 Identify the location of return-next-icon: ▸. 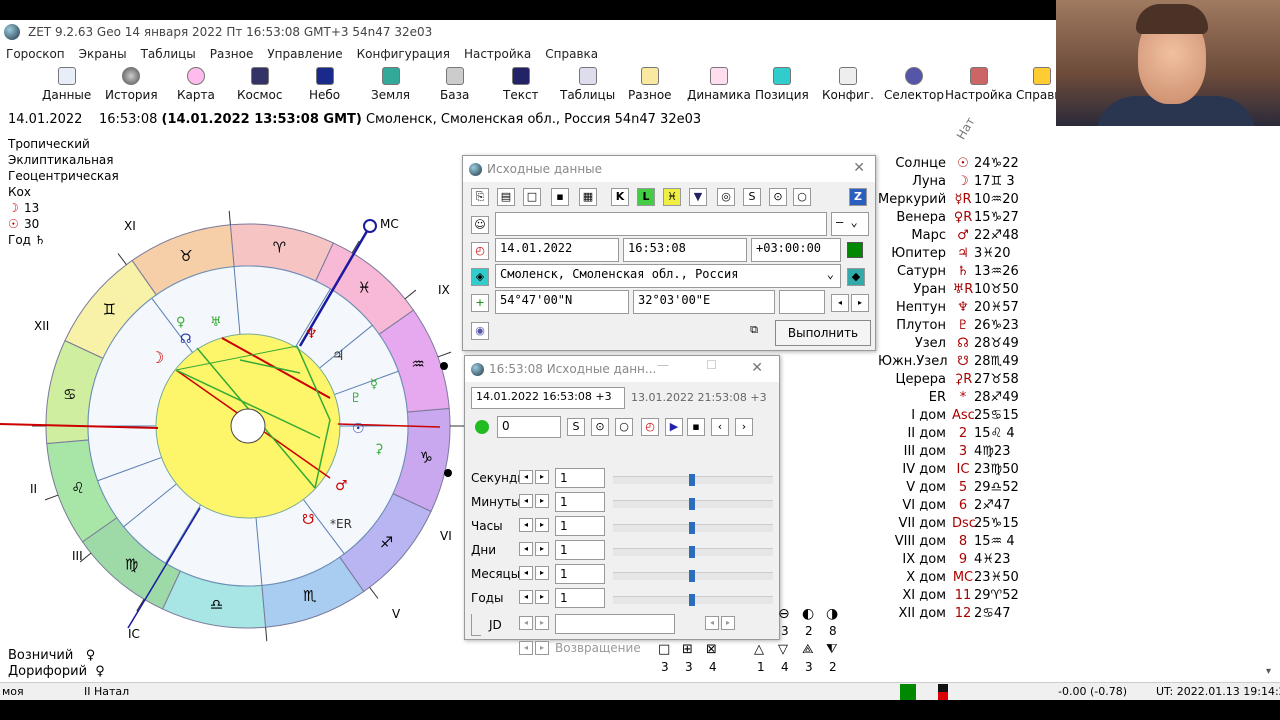
(542, 648).